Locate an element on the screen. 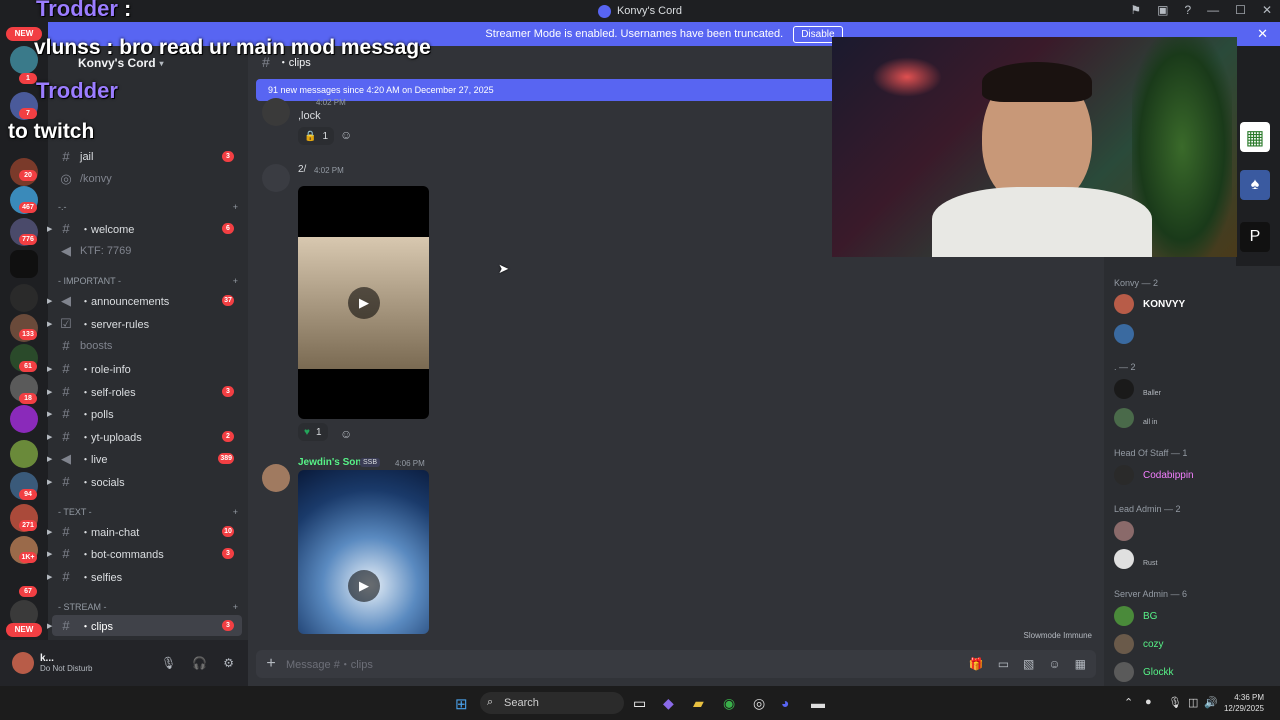 This screenshot has width=1280, height=720. new-pill-bottom: NEW is located at coordinates (24, 630).